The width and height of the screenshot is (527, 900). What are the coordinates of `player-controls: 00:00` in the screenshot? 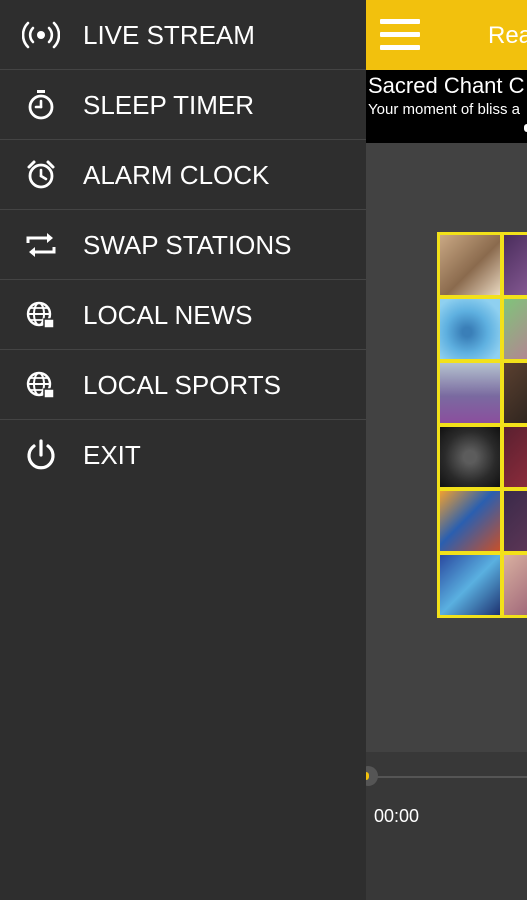 It's located at (446, 826).